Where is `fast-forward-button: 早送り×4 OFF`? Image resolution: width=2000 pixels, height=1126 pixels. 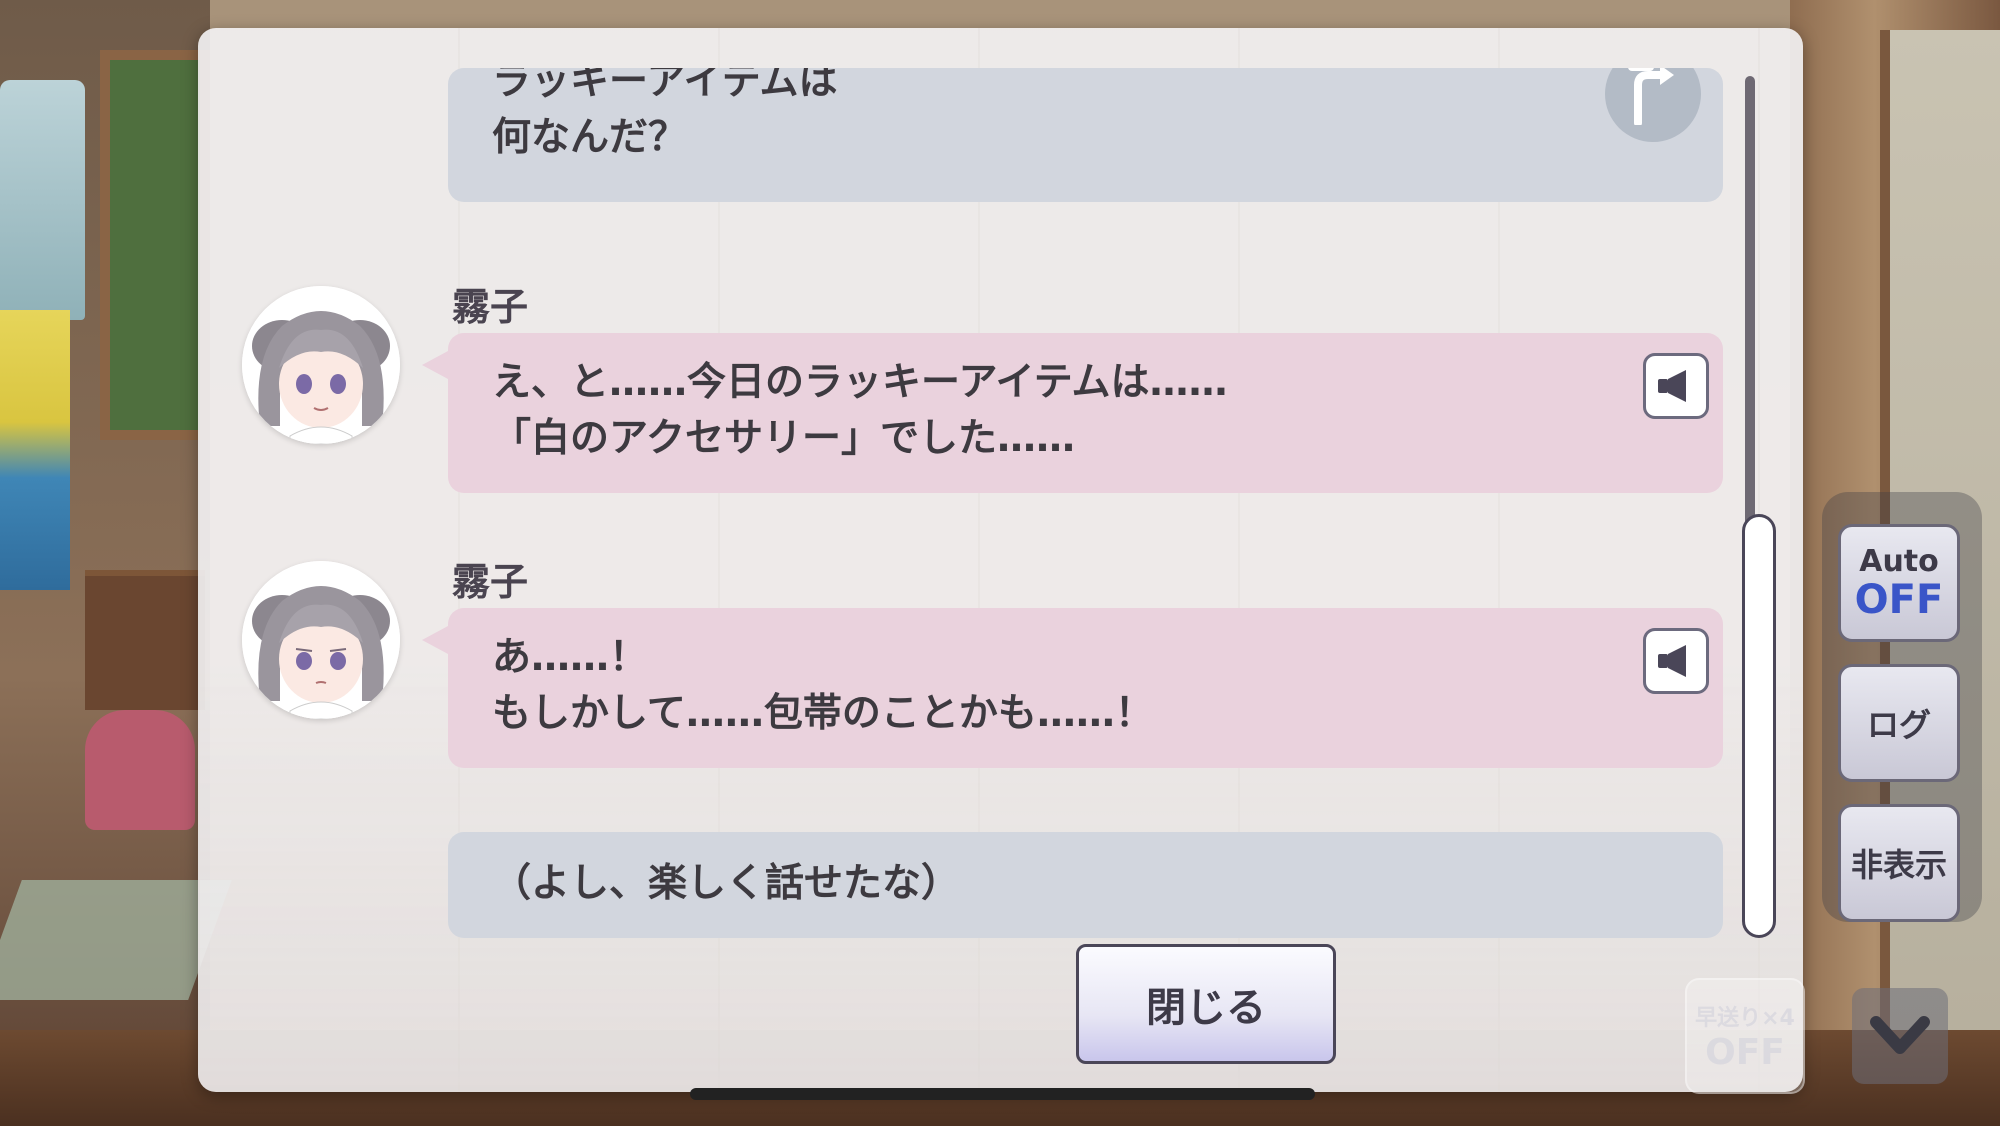
fast-forward-button: 早送り×4 OFF is located at coordinates (1745, 1036).